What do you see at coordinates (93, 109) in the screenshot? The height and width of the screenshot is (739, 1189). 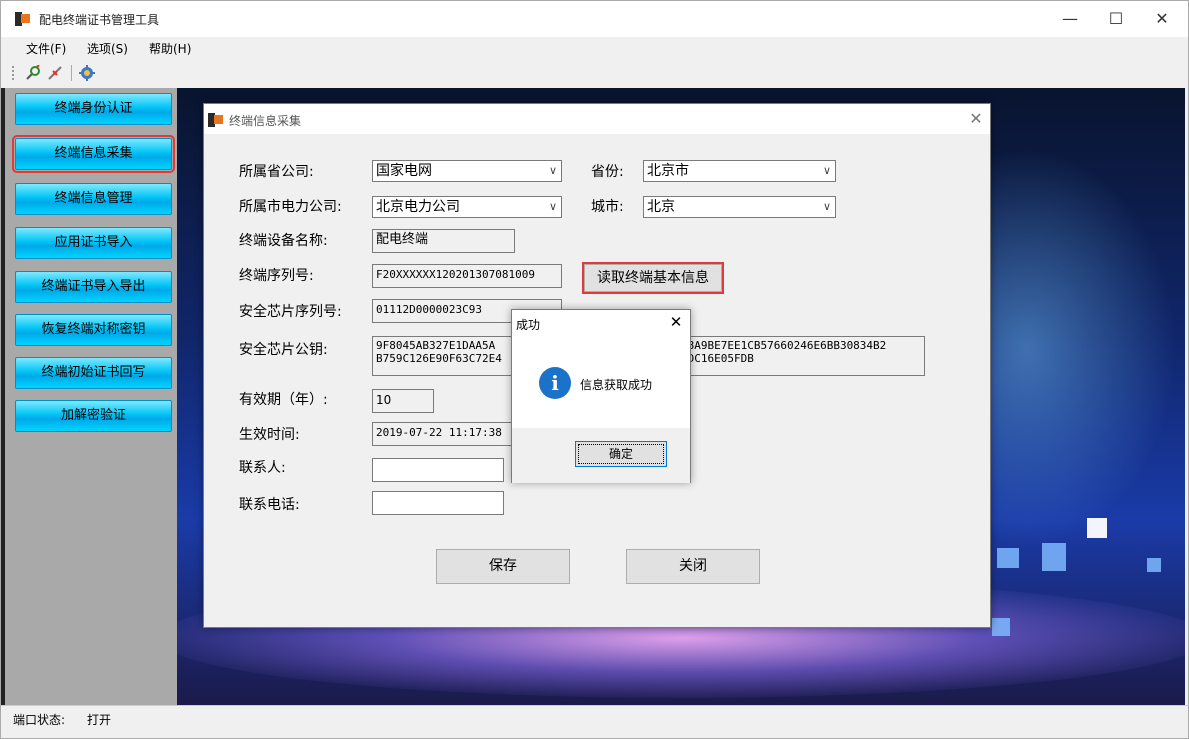 I see `nav-terminal-auth: 终端身份认证` at bounding box center [93, 109].